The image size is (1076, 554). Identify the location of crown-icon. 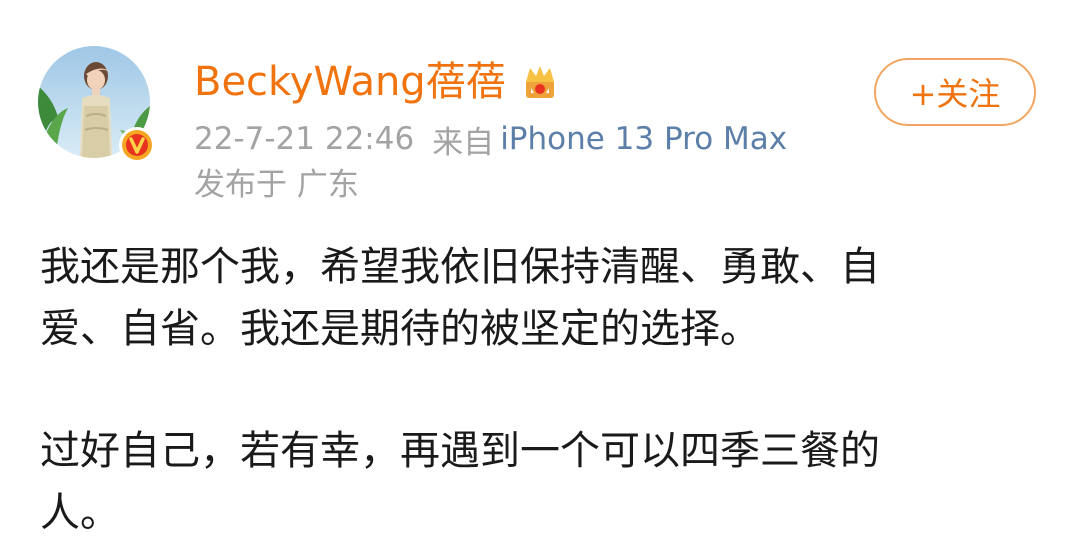
(540, 82).